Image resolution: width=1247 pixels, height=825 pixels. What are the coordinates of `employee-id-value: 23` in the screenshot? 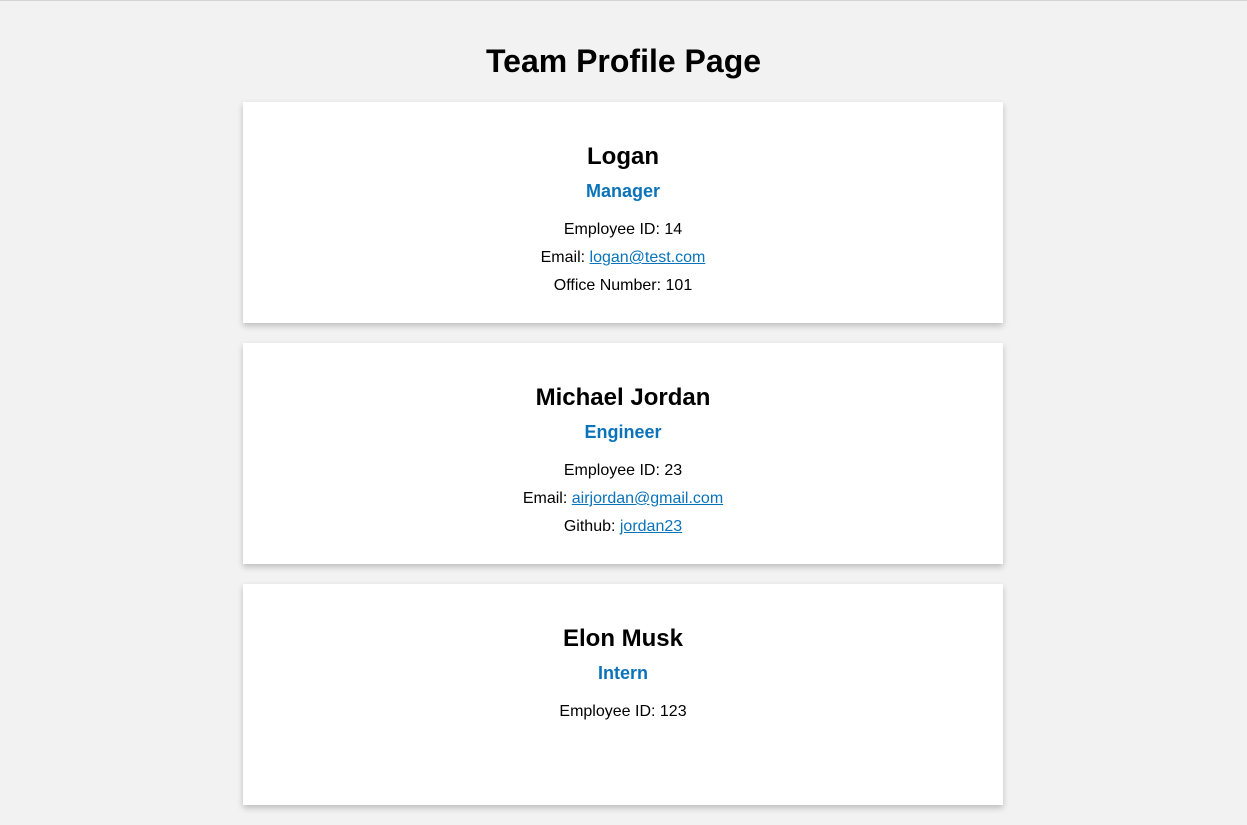 It's located at (673, 470).